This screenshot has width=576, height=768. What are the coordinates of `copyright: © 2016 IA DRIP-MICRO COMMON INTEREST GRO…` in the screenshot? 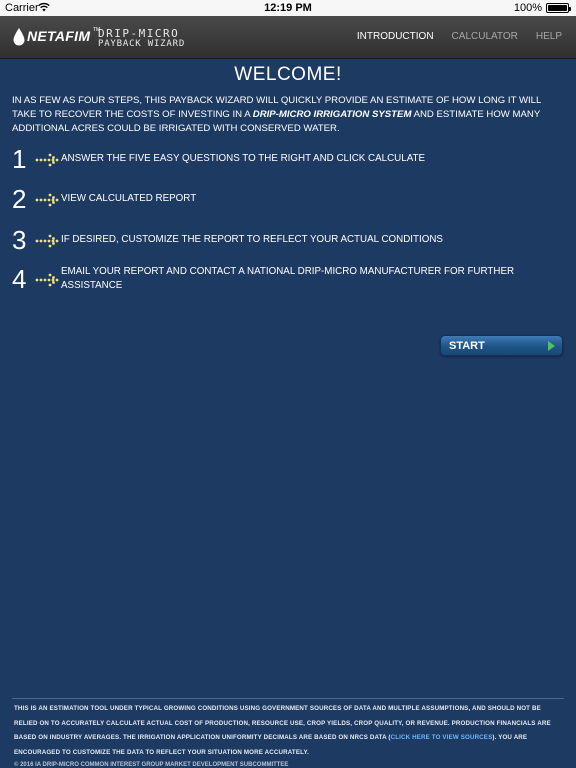 It's located at (151, 765).